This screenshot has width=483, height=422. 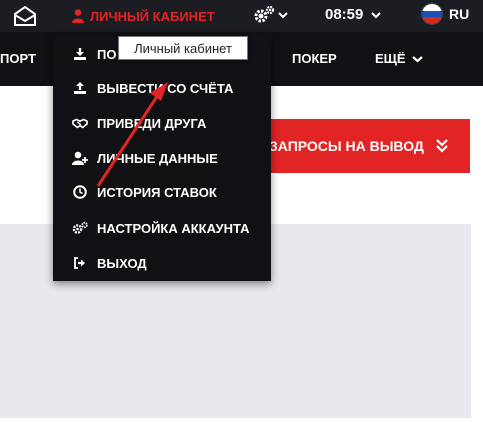 I want to click on top-bar: ЛИЧНЫЙ КАБИНЕТ 08:59 RU, so click(x=241, y=16).